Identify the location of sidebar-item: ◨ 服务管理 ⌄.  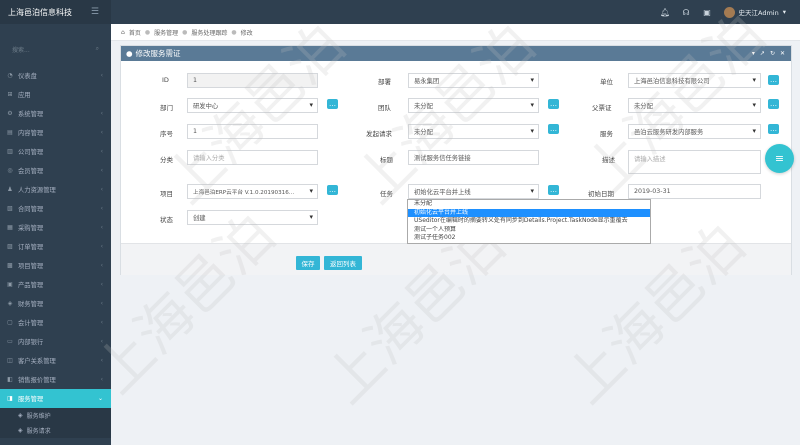
(55, 398).